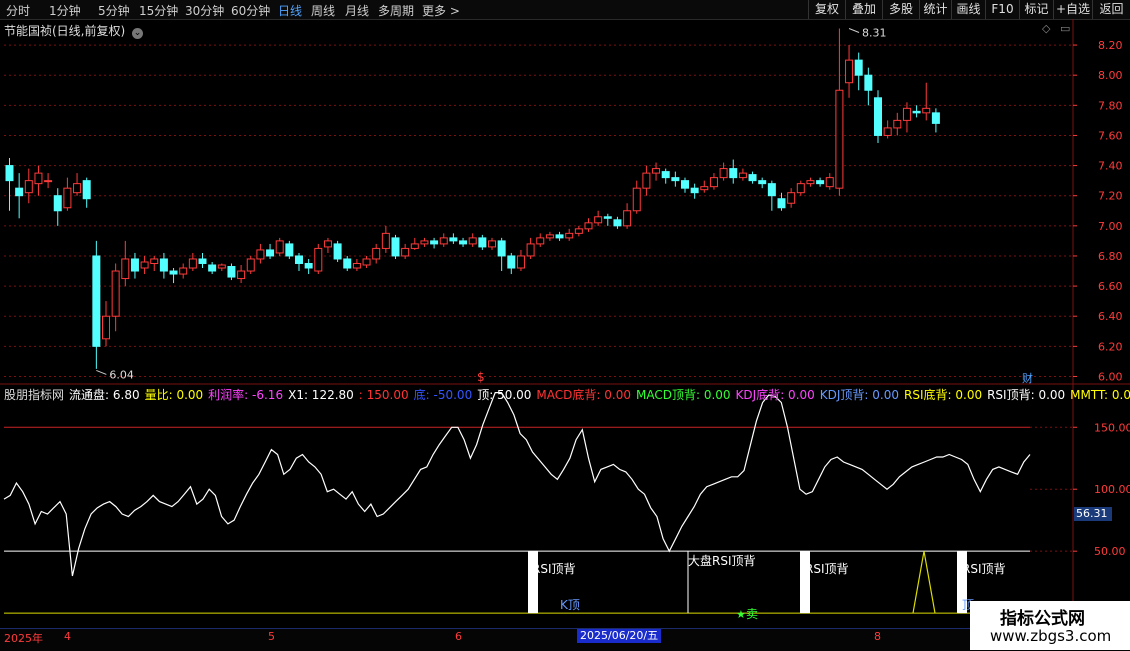 The width and height of the screenshot is (1130, 651). What do you see at coordinates (1110, 316) in the screenshot?
I see `price-tick-label: 6.40` at bounding box center [1110, 316].